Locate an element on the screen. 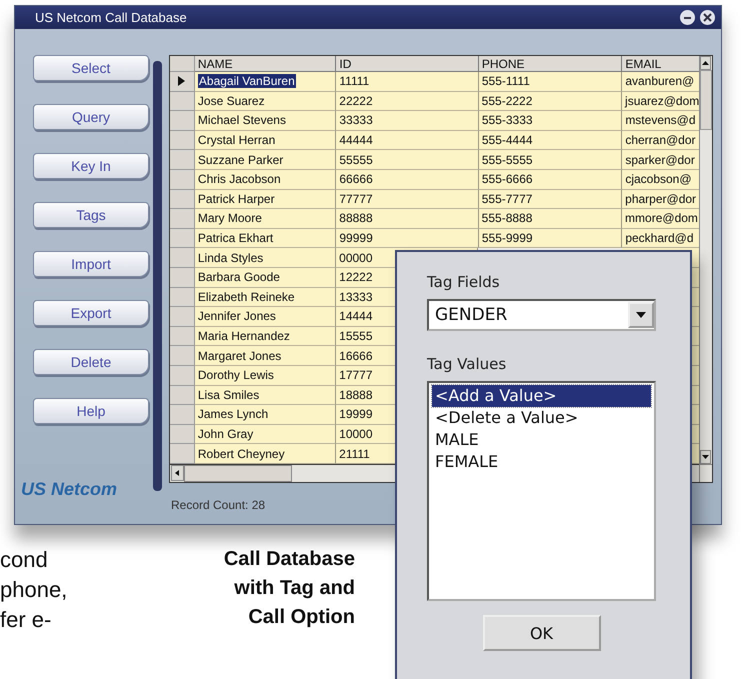 The image size is (742, 679). table-cell: Michael Stevens is located at coordinates (265, 121).